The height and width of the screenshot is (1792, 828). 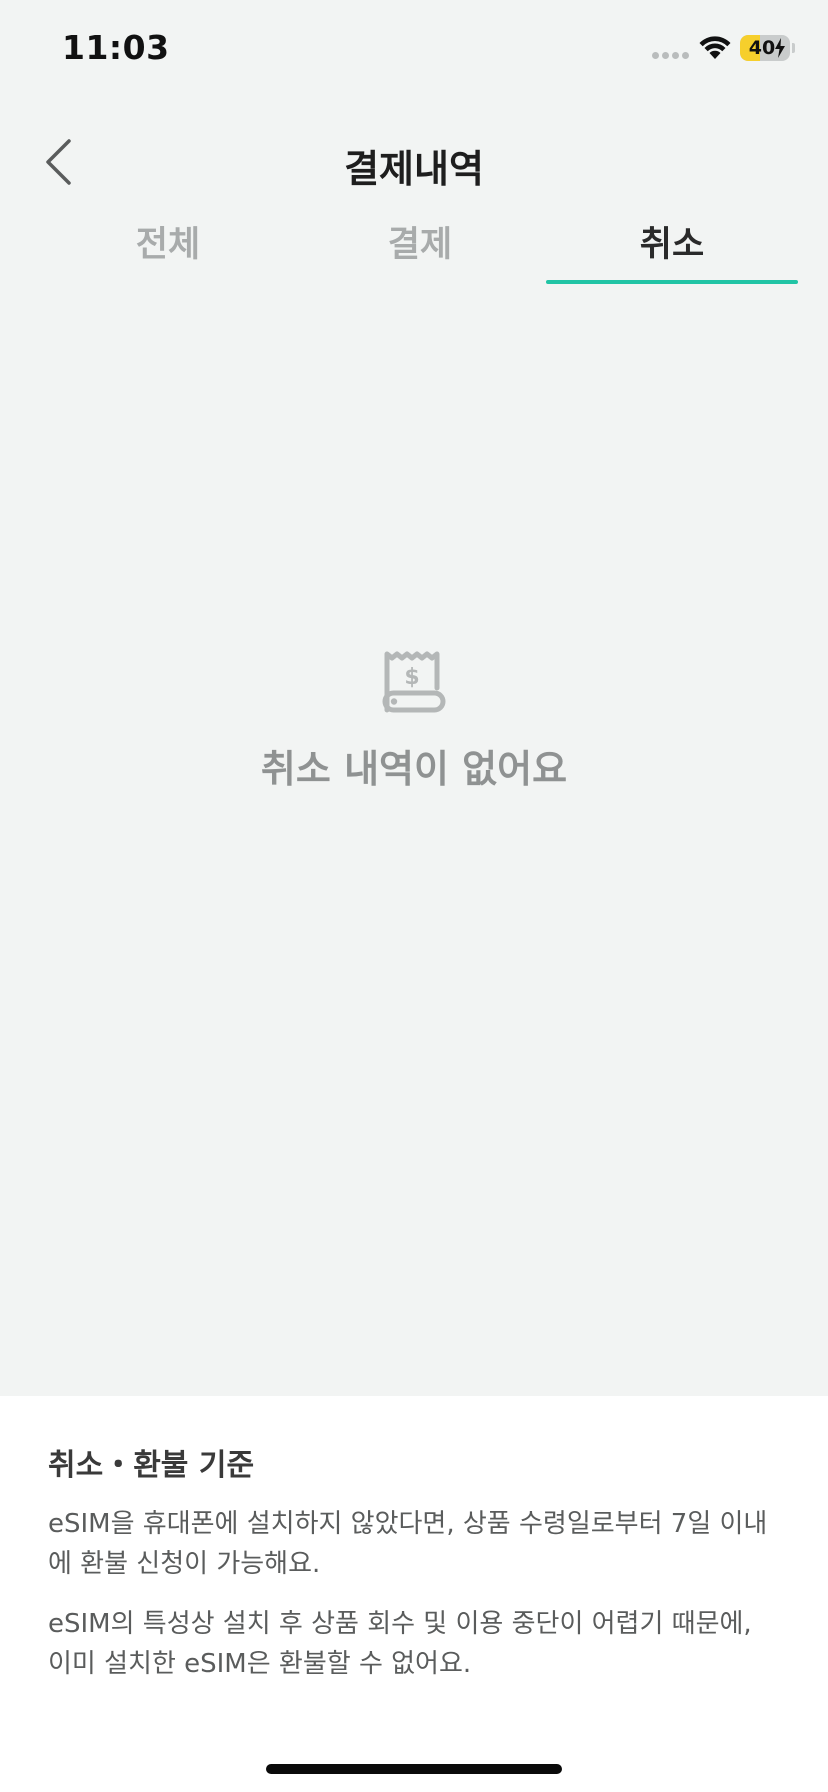 What do you see at coordinates (765, 48) in the screenshot?
I see `battery-indicator: 40` at bounding box center [765, 48].